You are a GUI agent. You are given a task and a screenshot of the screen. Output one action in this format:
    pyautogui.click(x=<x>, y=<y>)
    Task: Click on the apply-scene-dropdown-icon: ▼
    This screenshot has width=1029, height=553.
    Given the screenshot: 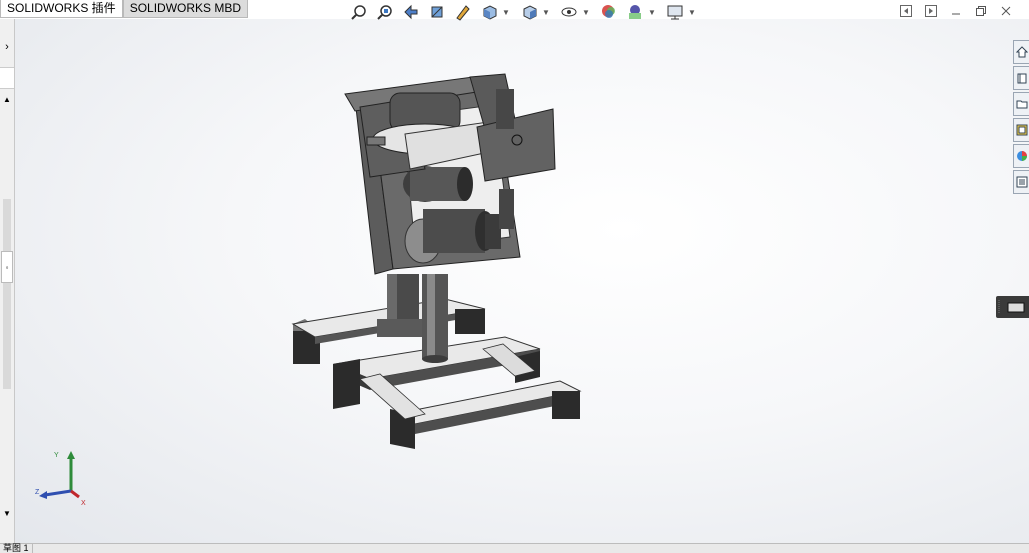 What is the action you would take?
    pyautogui.click(x=652, y=12)
    